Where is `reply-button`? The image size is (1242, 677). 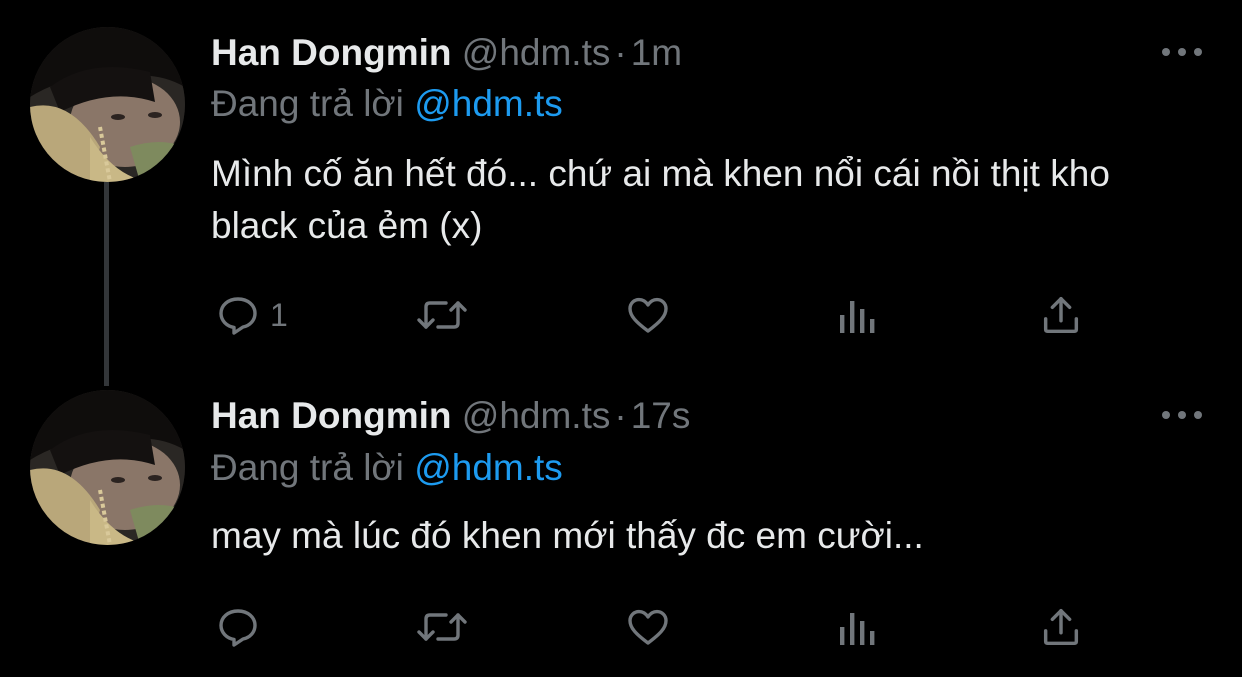
reply-button is located at coordinates (242, 627).